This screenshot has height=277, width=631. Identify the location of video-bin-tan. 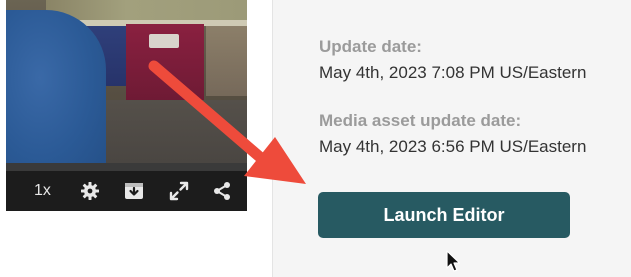
(226, 61).